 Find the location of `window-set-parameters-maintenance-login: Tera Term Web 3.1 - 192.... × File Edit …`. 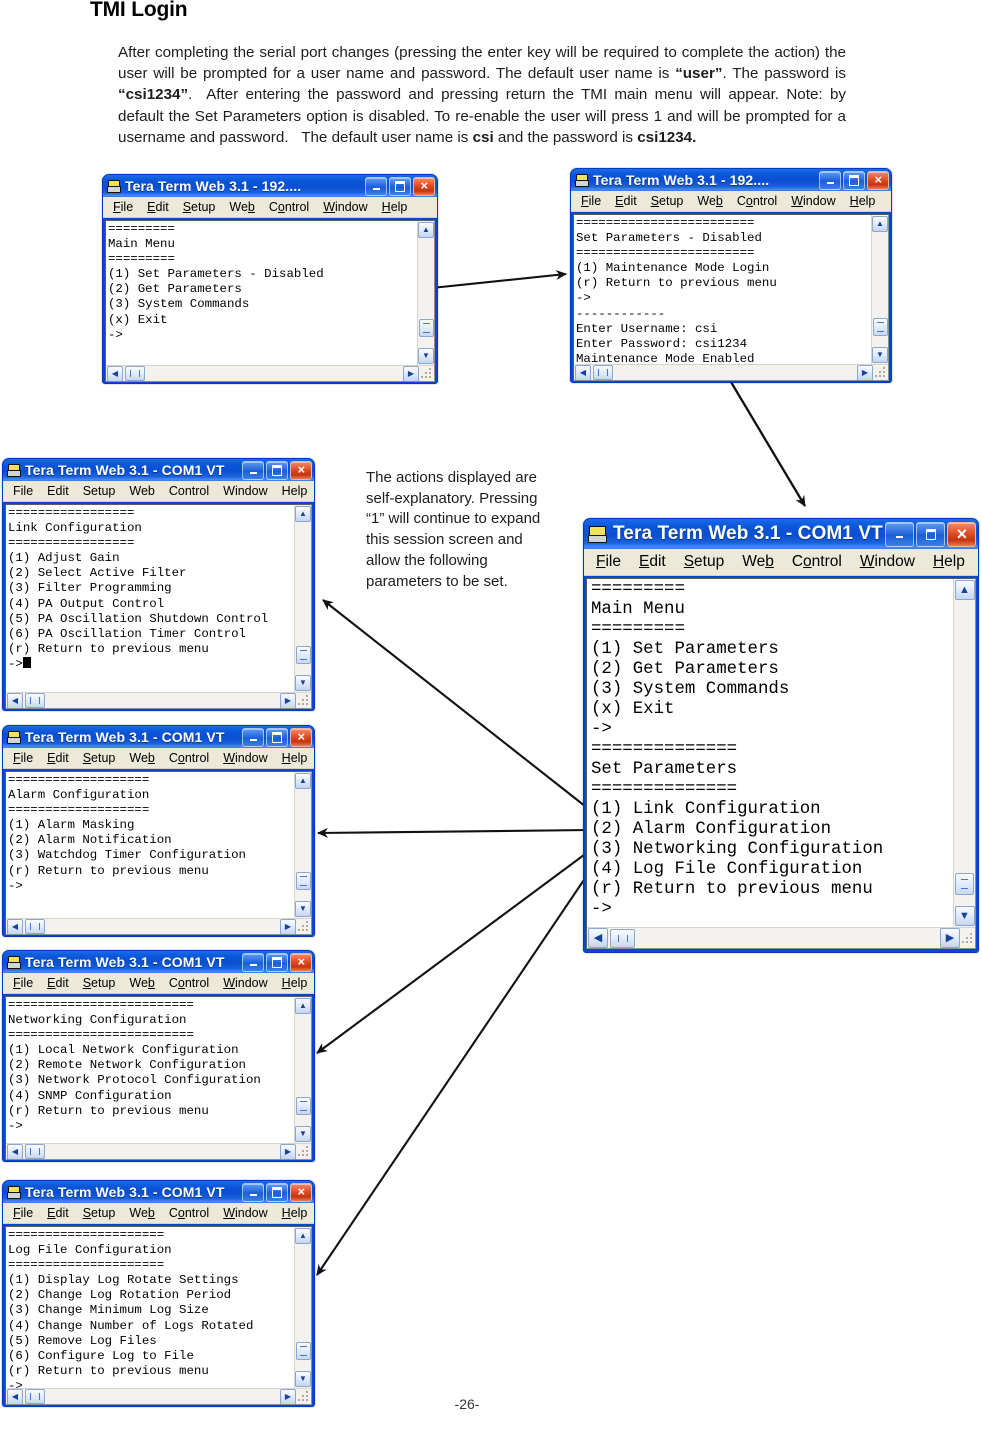

window-set-parameters-maintenance-login: Tera Term Web 3.1 - 192.... × File Edit … is located at coordinates (731, 275).